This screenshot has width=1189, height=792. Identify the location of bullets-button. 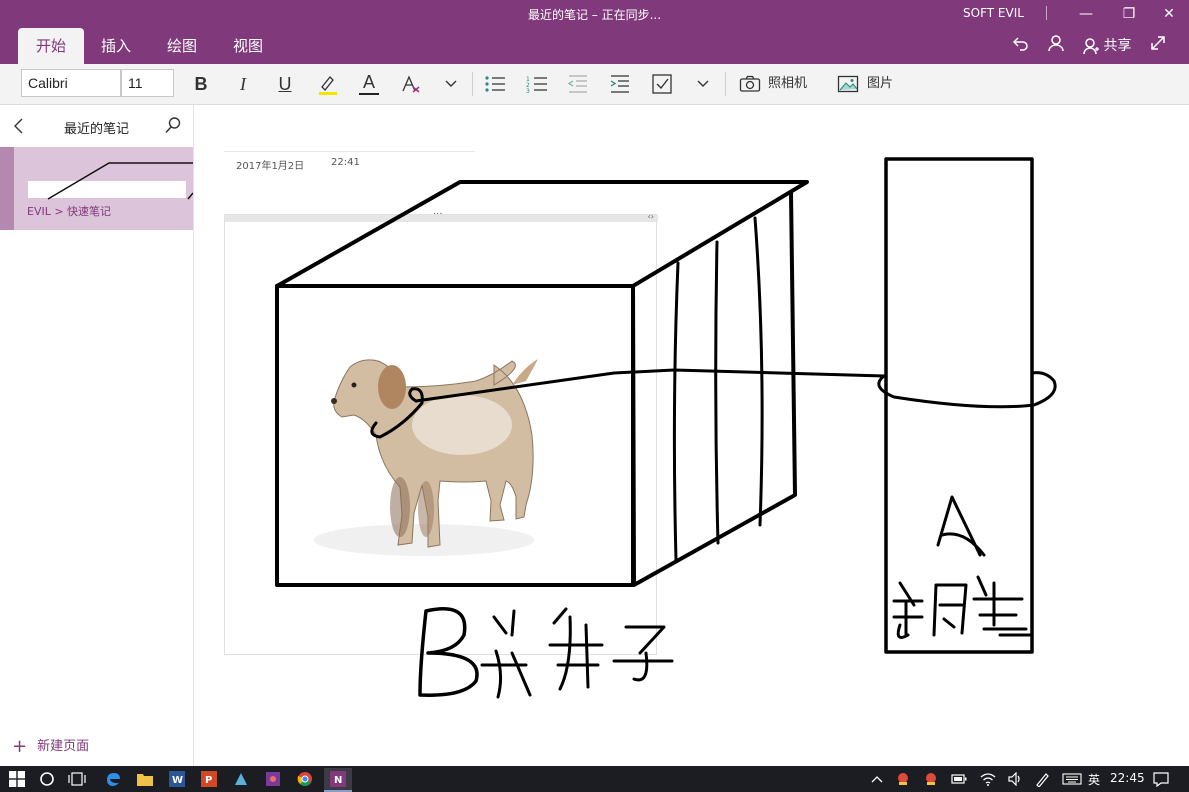
(495, 84).